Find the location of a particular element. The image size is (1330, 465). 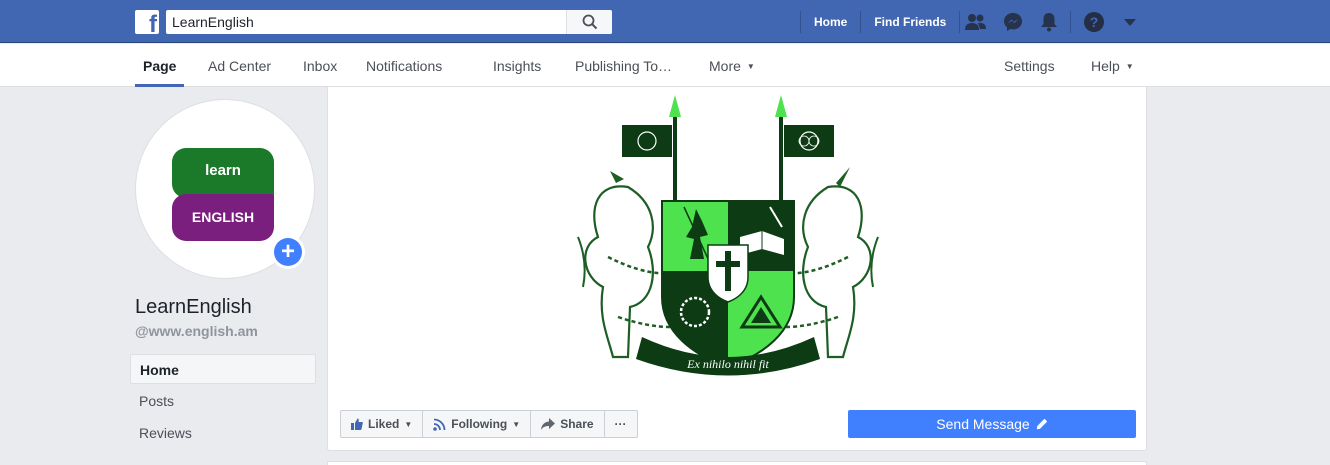

bell-icon is located at coordinates (1049, 22).